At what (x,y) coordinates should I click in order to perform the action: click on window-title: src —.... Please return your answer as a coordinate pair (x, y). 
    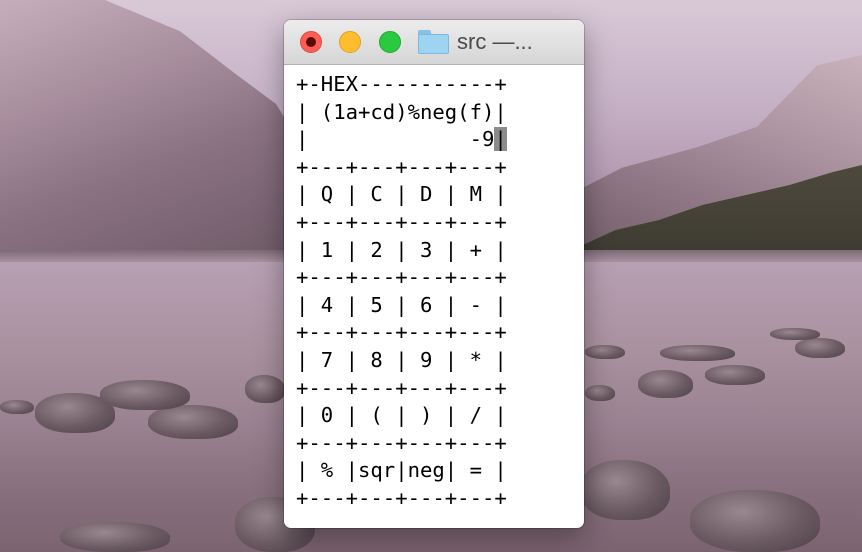
    Looking at the image, I should click on (495, 41).